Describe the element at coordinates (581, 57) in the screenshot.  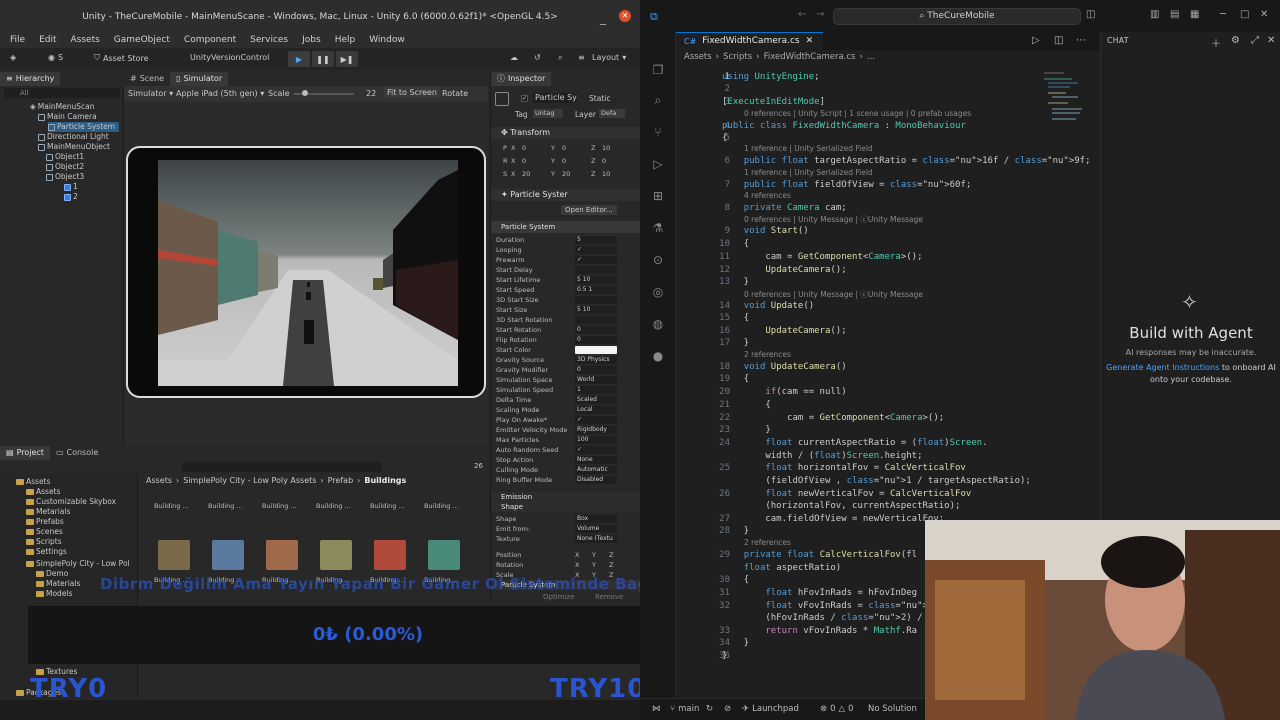
I see `layers-icon: ≡` at that location.